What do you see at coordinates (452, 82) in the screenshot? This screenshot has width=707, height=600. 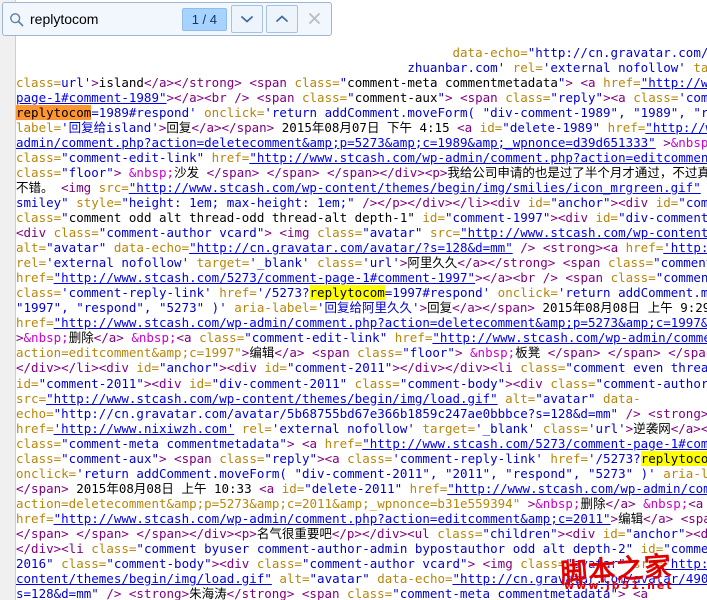 I see `source-token: comment-meta commentmetadata` at bounding box center [452, 82].